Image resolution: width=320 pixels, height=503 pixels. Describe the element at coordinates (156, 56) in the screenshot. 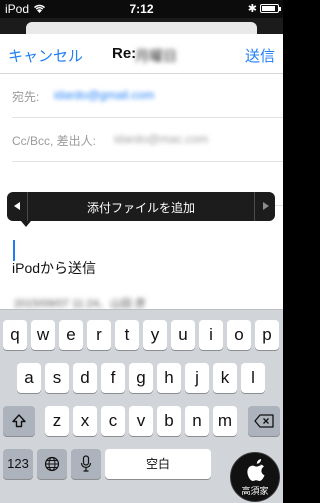

I see `subject-text: 月曜日` at that location.